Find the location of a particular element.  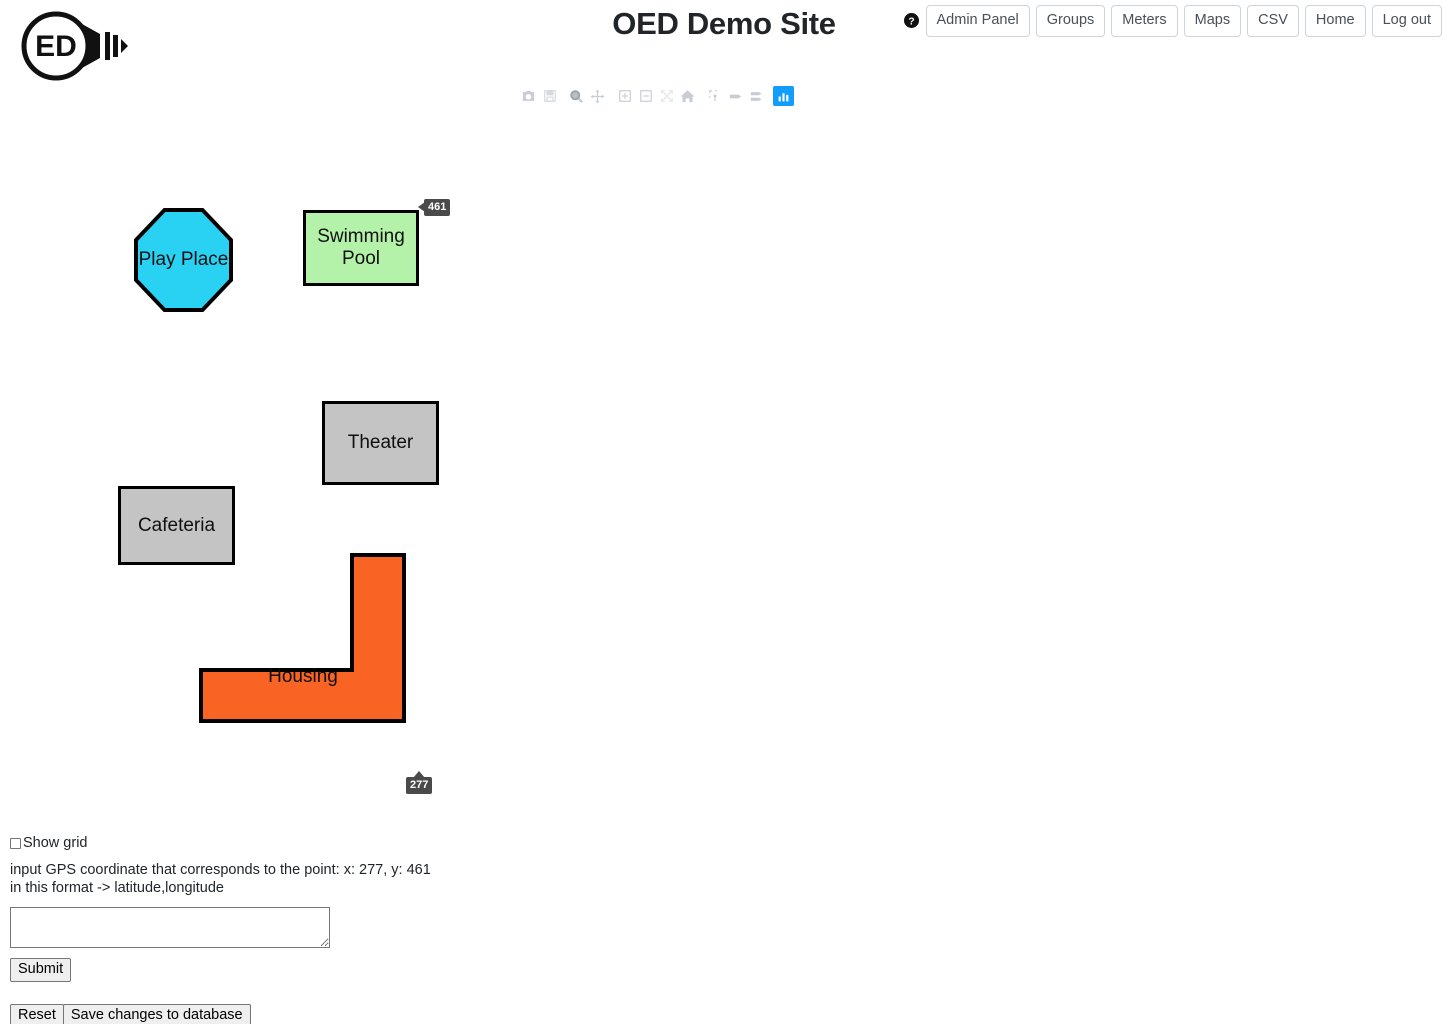

compare-data-on-hover-icon is located at coordinates (756, 96).